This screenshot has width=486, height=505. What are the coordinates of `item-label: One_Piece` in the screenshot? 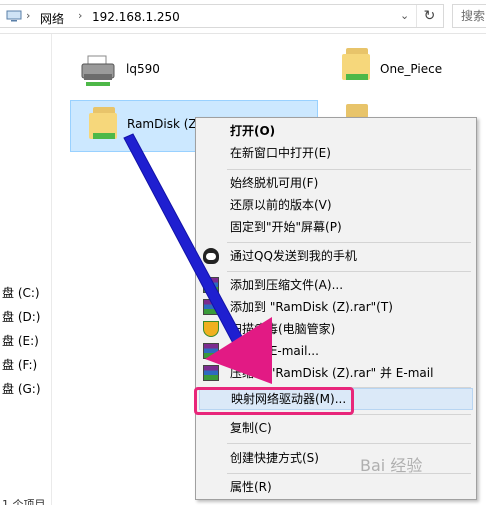 It's located at (411, 69).